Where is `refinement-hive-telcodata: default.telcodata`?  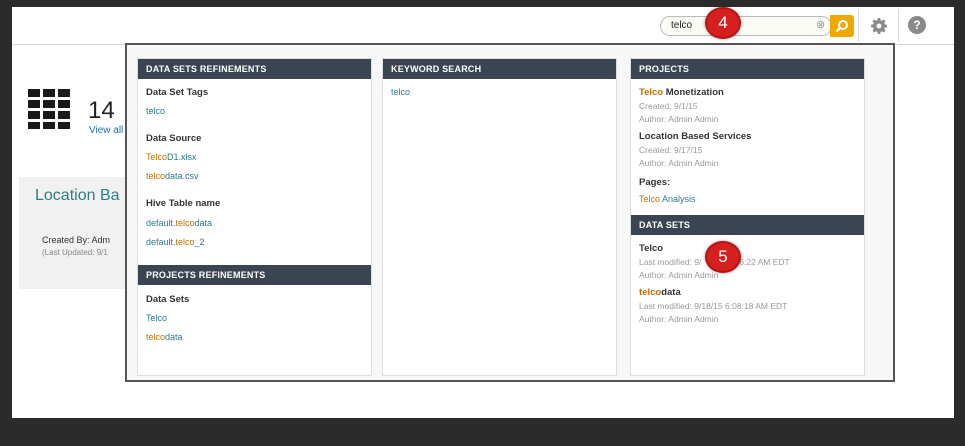
refinement-hive-telcodata: default.telcodata is located at coordinates (179, 223).